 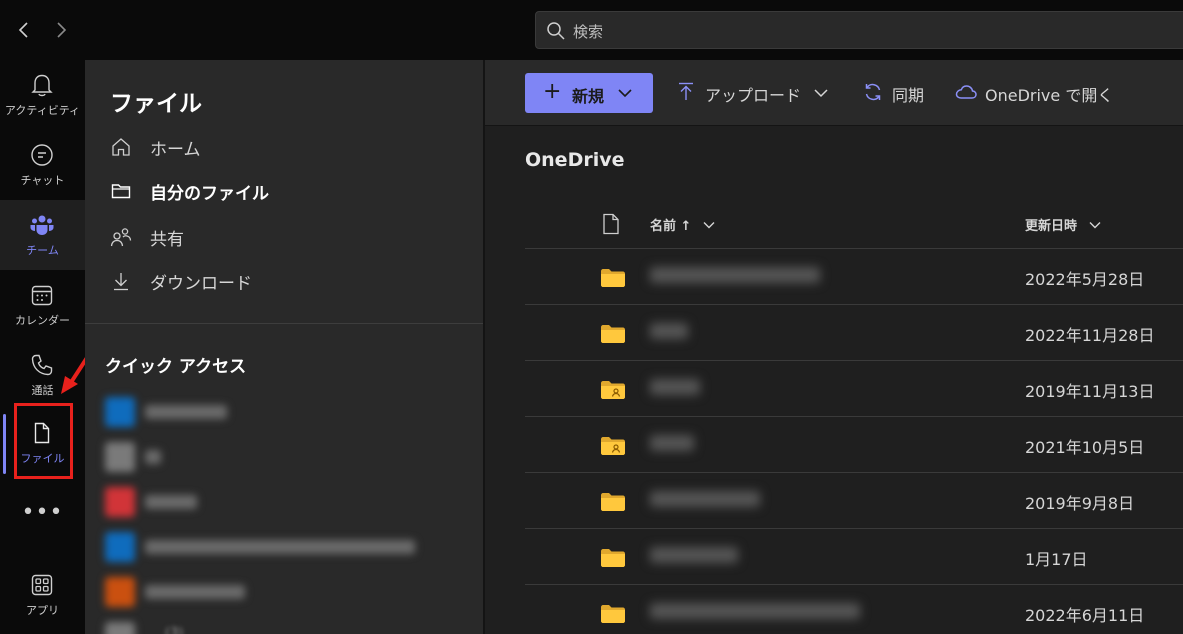 I want to click on panel-title: ファイル, so click(x=156, y=104).